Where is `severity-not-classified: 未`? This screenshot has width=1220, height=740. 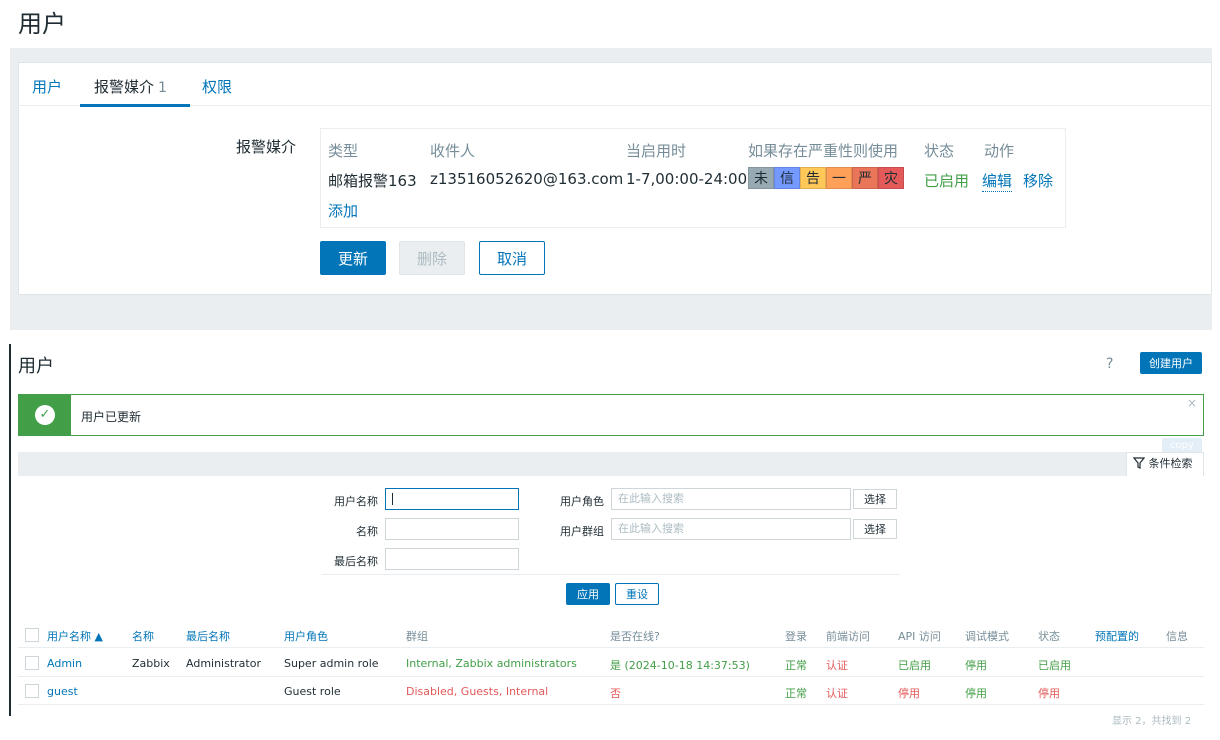 severity-not-classified: 未 is located at coordinates (761, 178).